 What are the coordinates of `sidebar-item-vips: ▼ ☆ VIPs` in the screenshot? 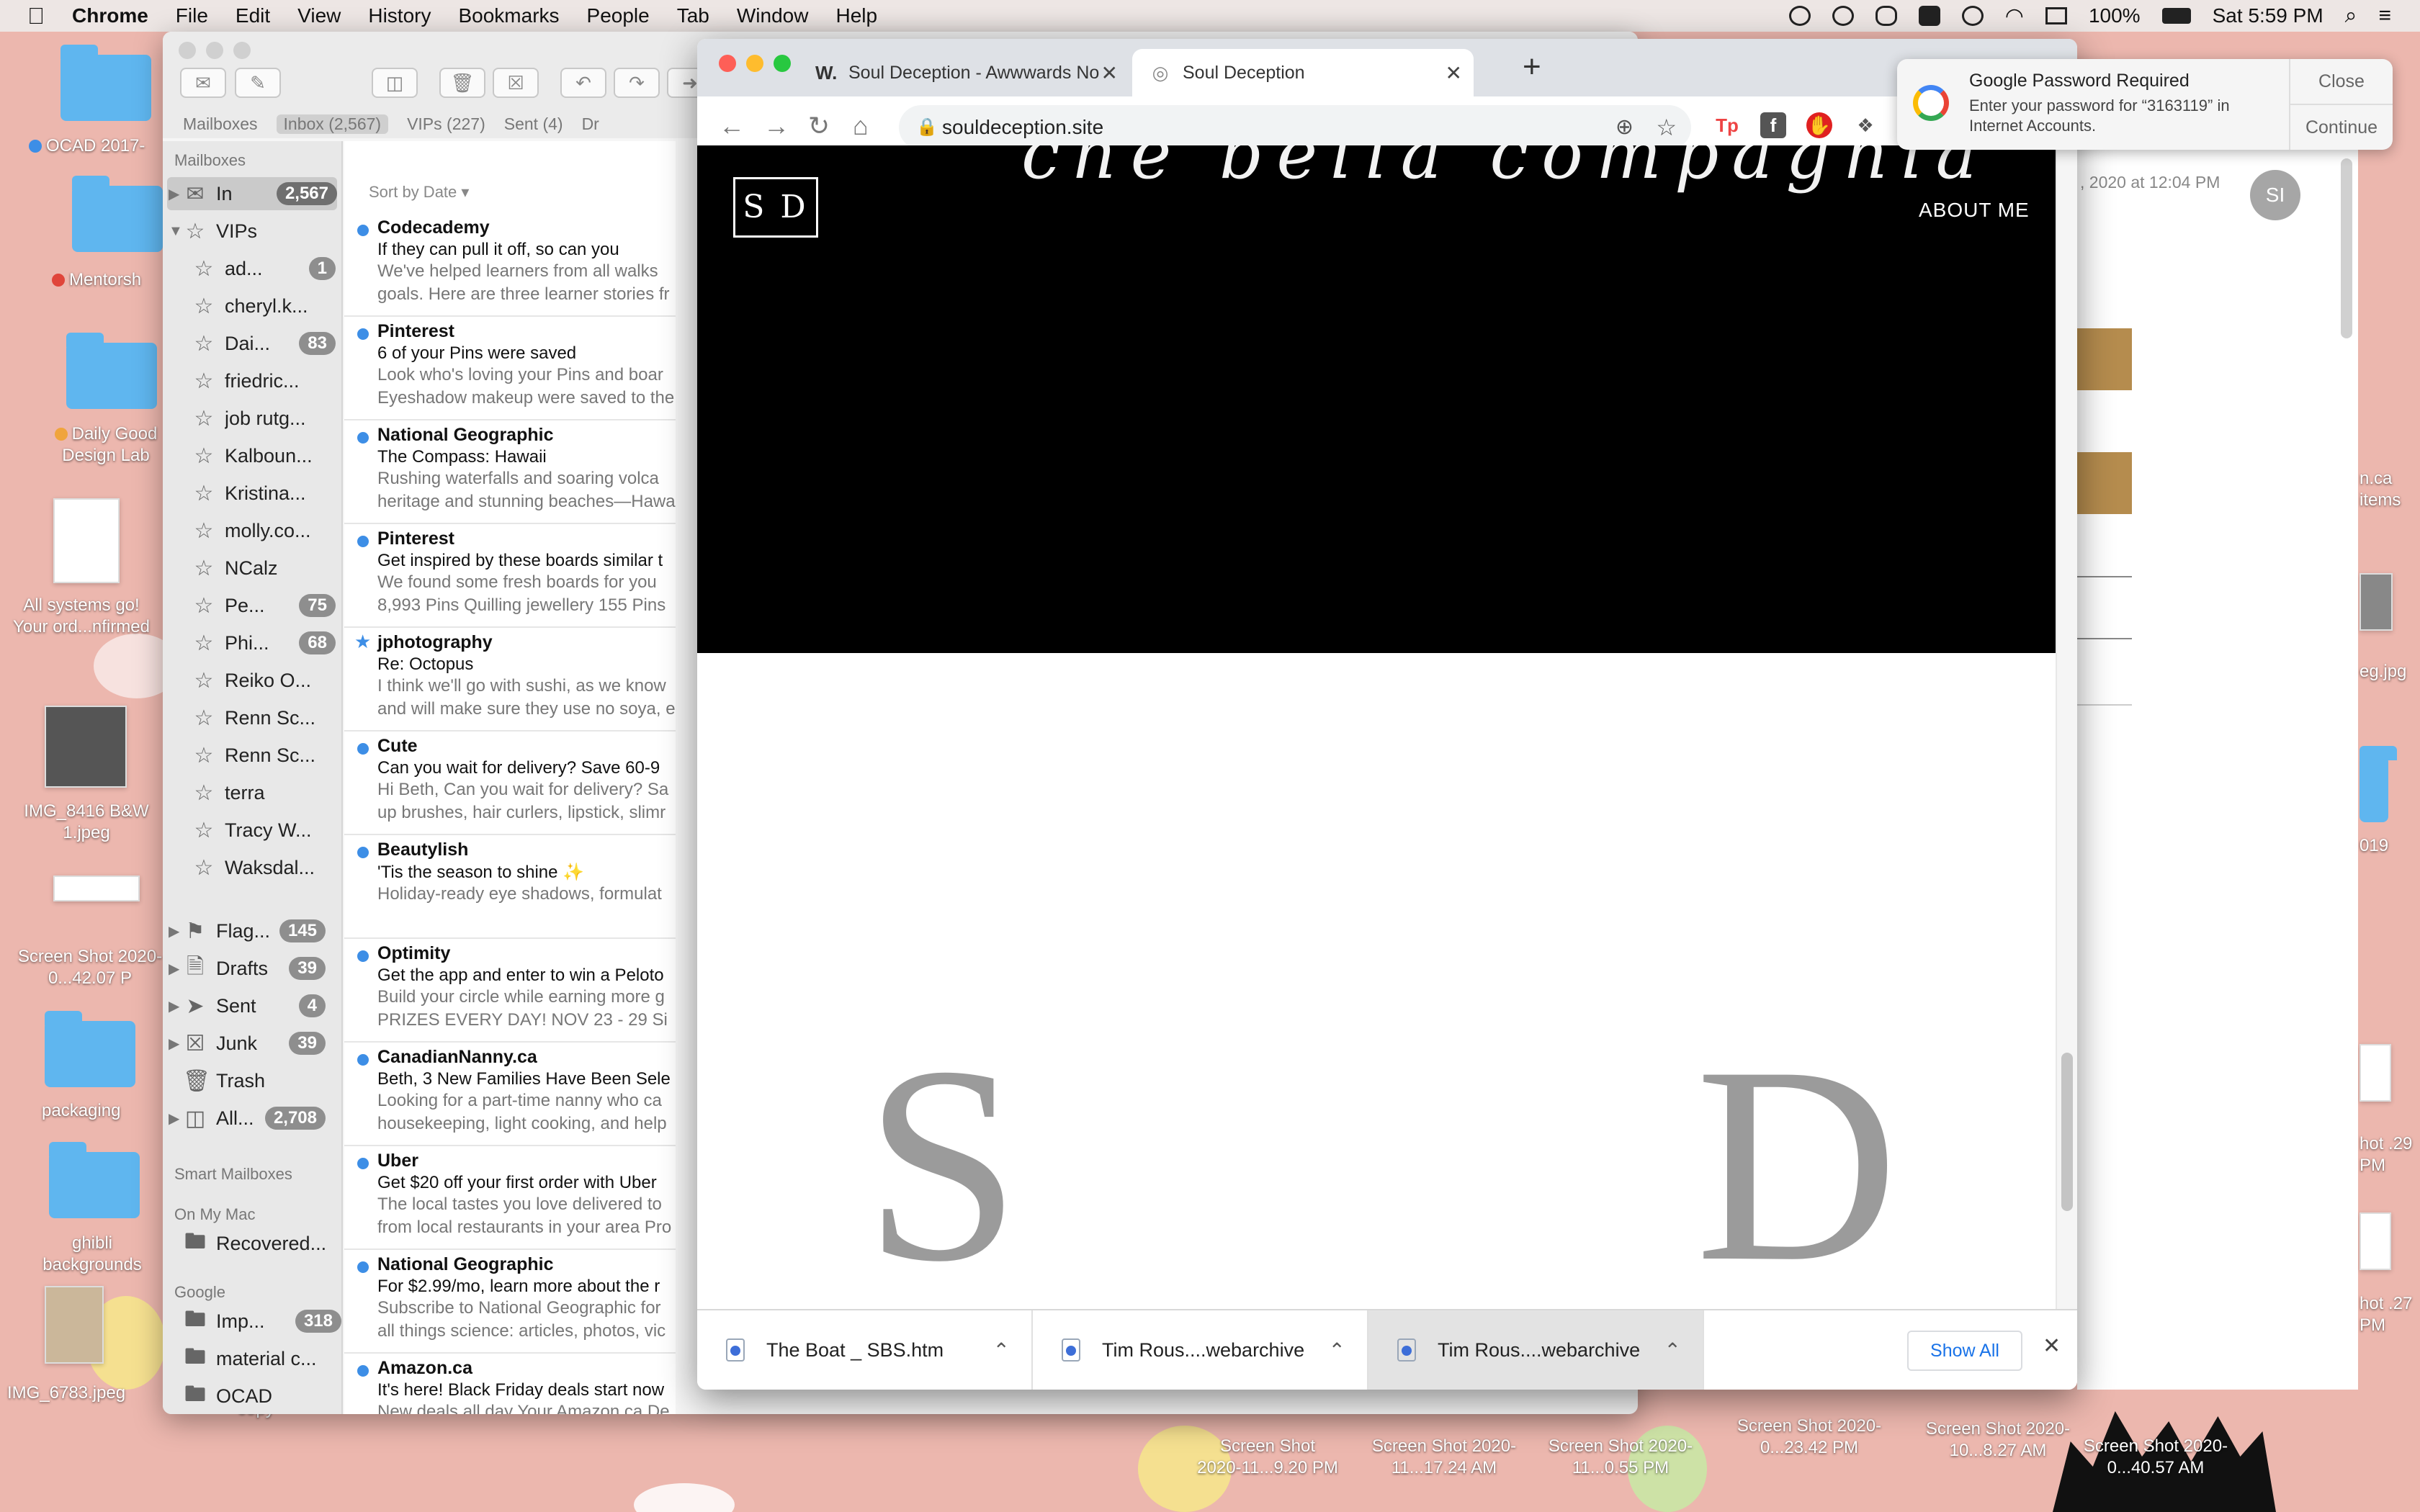 It's located at (246, 231).